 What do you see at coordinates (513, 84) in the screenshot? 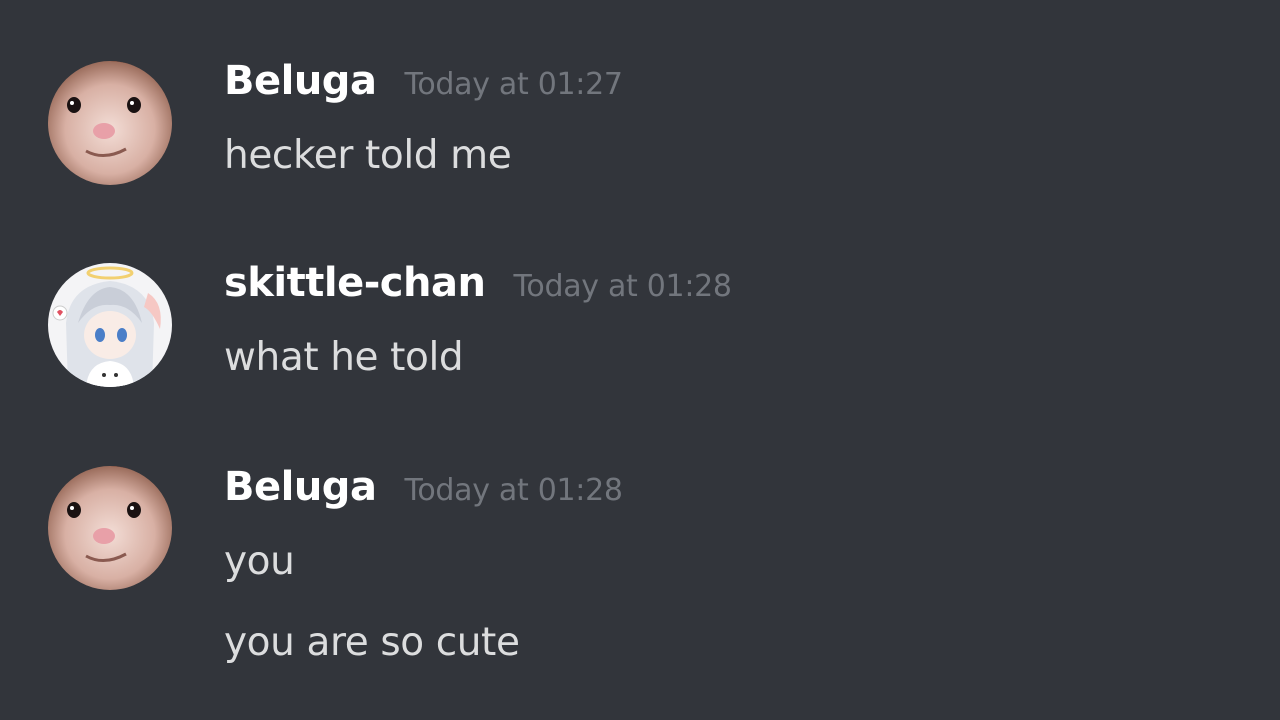
I see `timestamp: Today at 01:27` at bounding box center [513, 84].